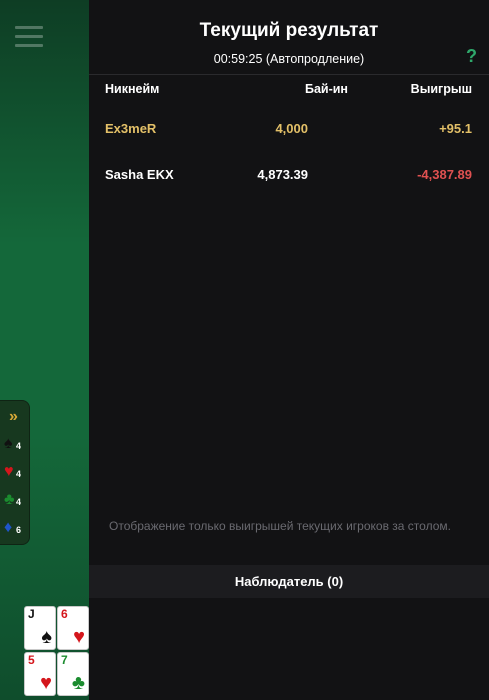 The height and width of the screenshot is (700, 489). I want to click on player-buyin: 4,873.39, so click(282, 174).